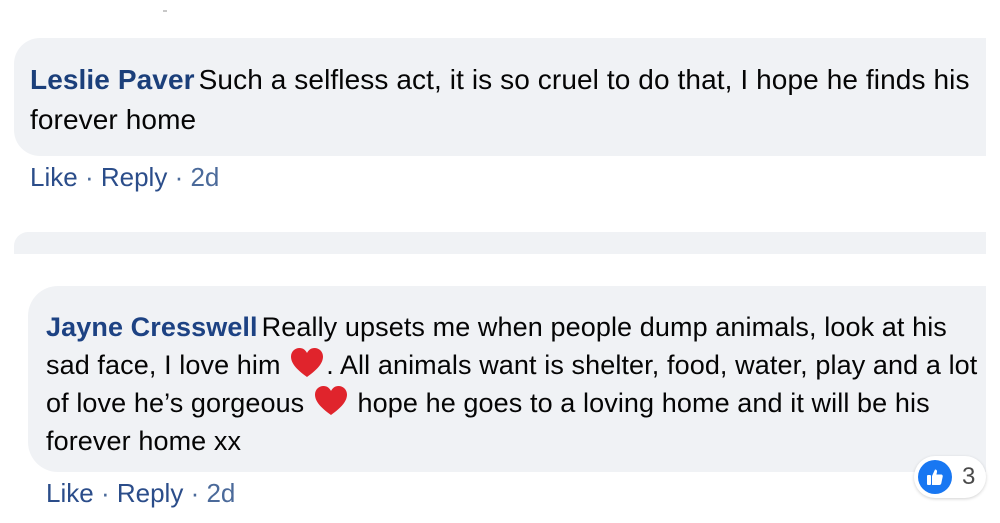 This screenshot has width=1000, height=523. I want to click on comment-author-name: Jayne Cresswell, so click(152, 327).